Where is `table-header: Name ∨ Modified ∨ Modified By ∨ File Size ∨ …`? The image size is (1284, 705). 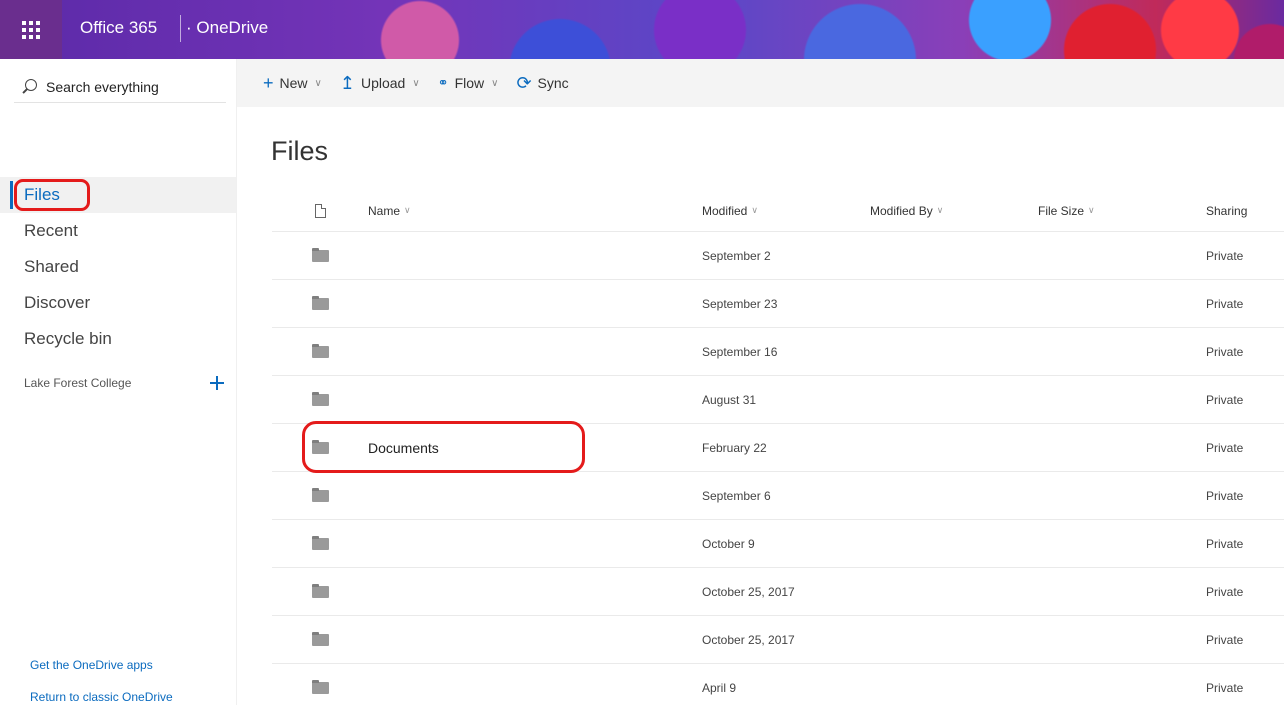
table-header: Name ∨ Modified ∨ Modified By ∨ File Size ∨ … is located at coordinates (778, 211).